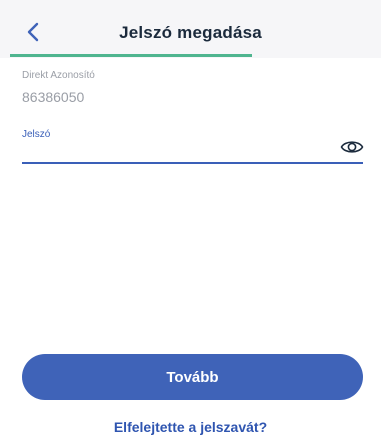 This screenshot has height=444, width=381. I want to click on progress-track, so click(190, 56).